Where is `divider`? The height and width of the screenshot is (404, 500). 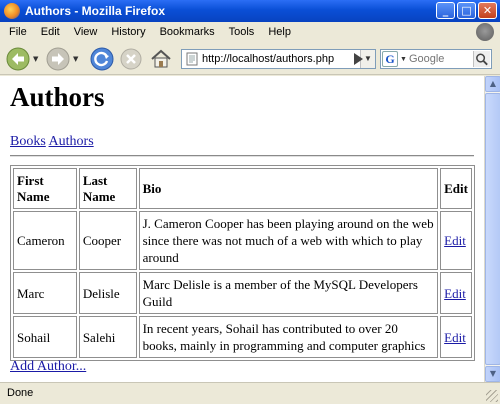 divider is located at coordinates (242, 156).